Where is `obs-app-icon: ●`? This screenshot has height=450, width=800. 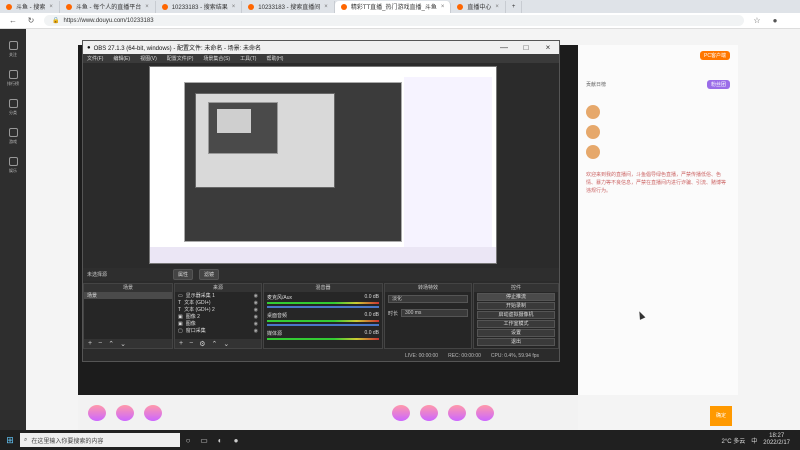 obs-app-icon: ● is located at coordinates (89, 47).